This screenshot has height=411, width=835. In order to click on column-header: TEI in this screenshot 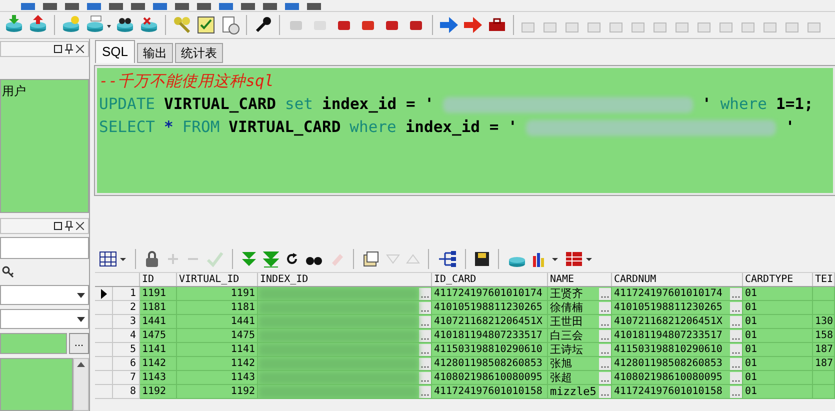, I will do `click(824, 279)`.